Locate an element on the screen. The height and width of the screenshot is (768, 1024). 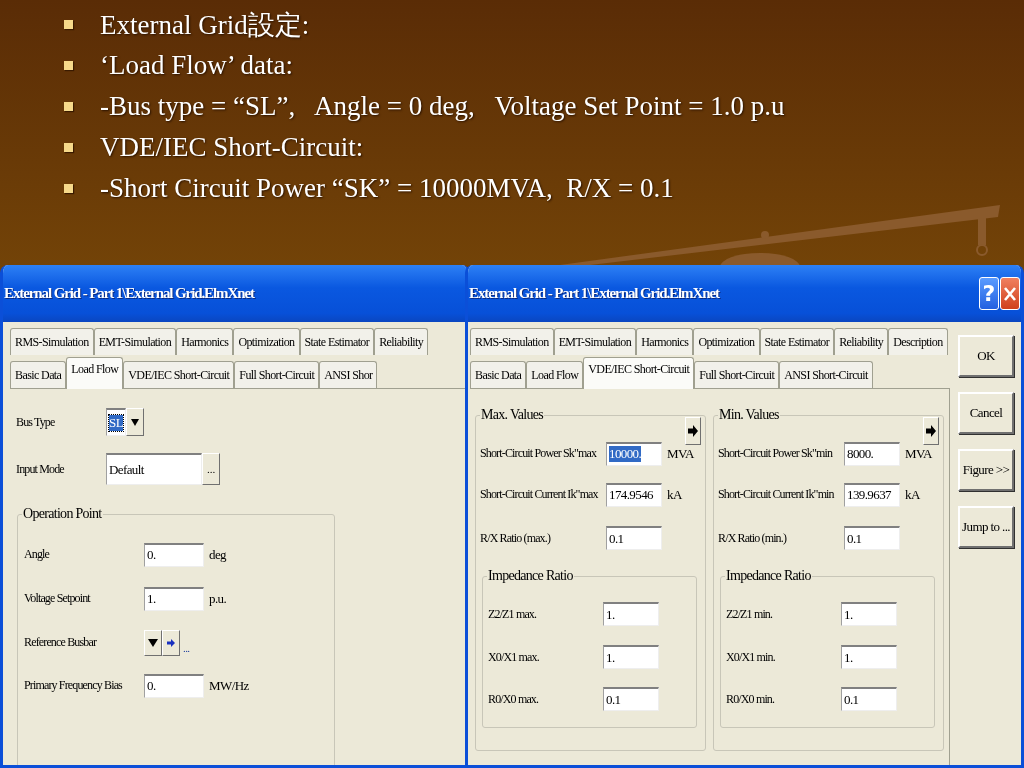
select-button is located at coordinates (171, 642).